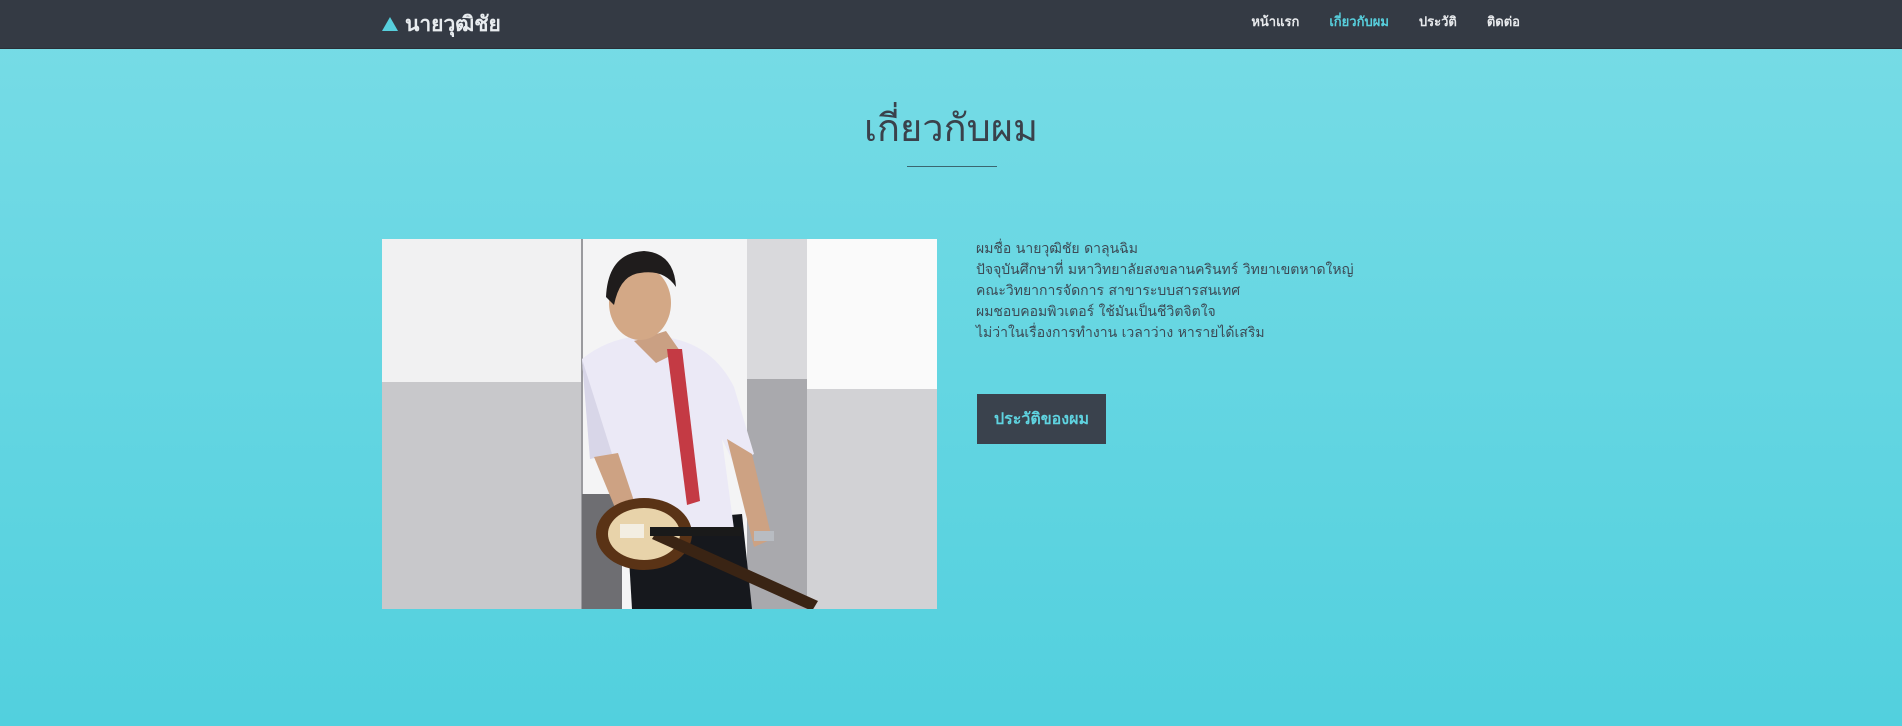 Image resolution: width=1902 pixels, height=726 pixels. I want to click on section-title: เกี่ยวกับผม, so click(951, 128).